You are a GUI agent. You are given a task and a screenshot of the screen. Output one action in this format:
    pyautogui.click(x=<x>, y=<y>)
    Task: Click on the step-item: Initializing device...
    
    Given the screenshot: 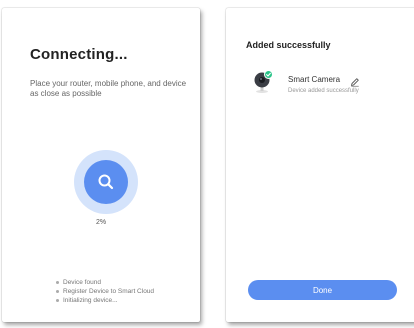 What is the action you would take?
    pyautogui.click(x=105, y=300)
    